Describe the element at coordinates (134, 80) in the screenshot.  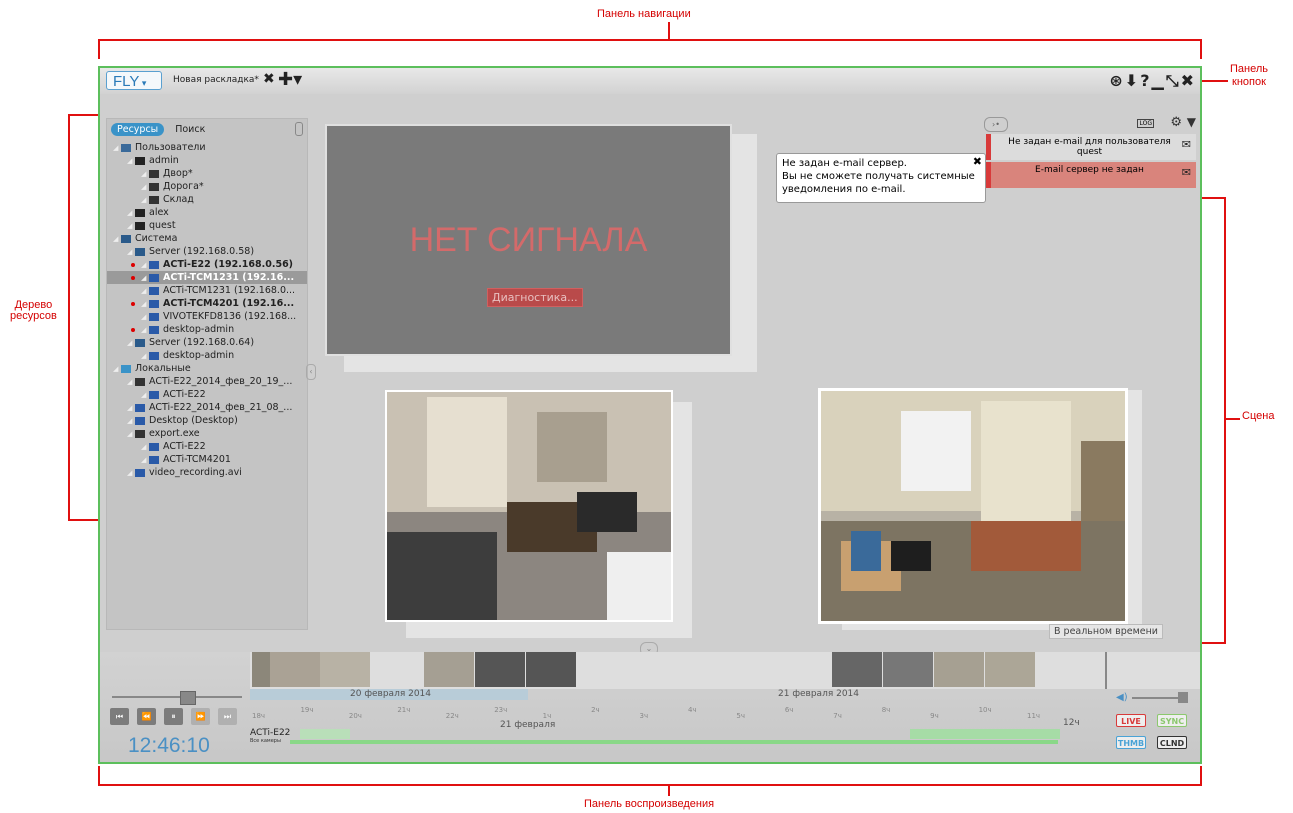
I see `main-menu-button: FLY ▾` at that location.